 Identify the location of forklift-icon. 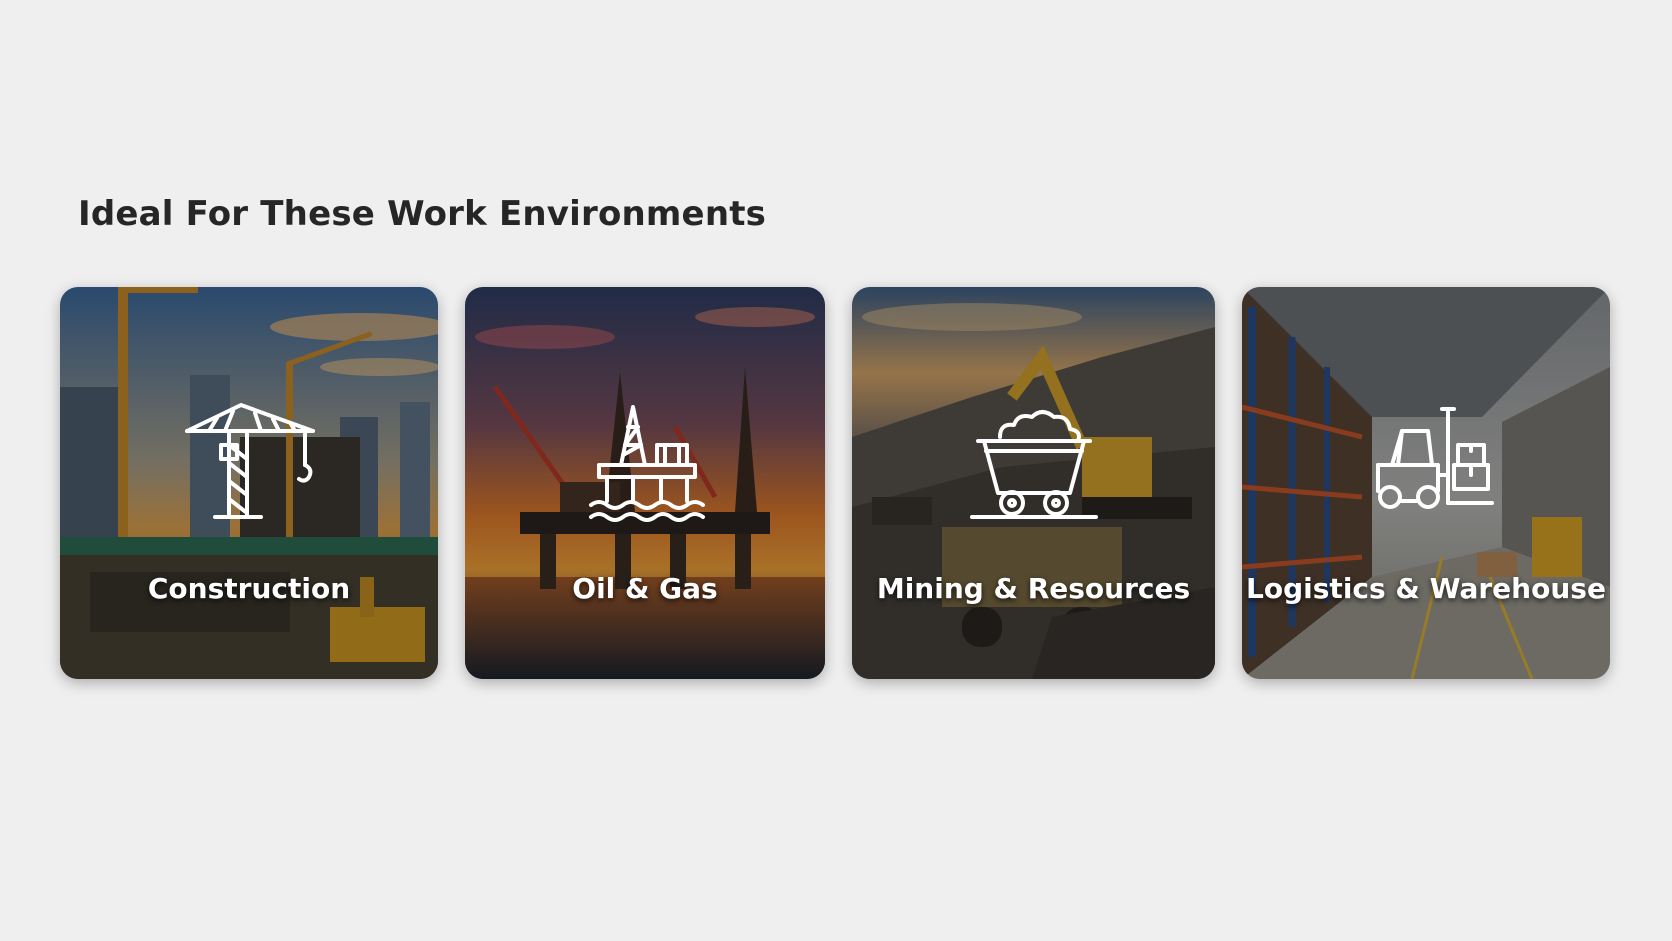
(1426, 463).